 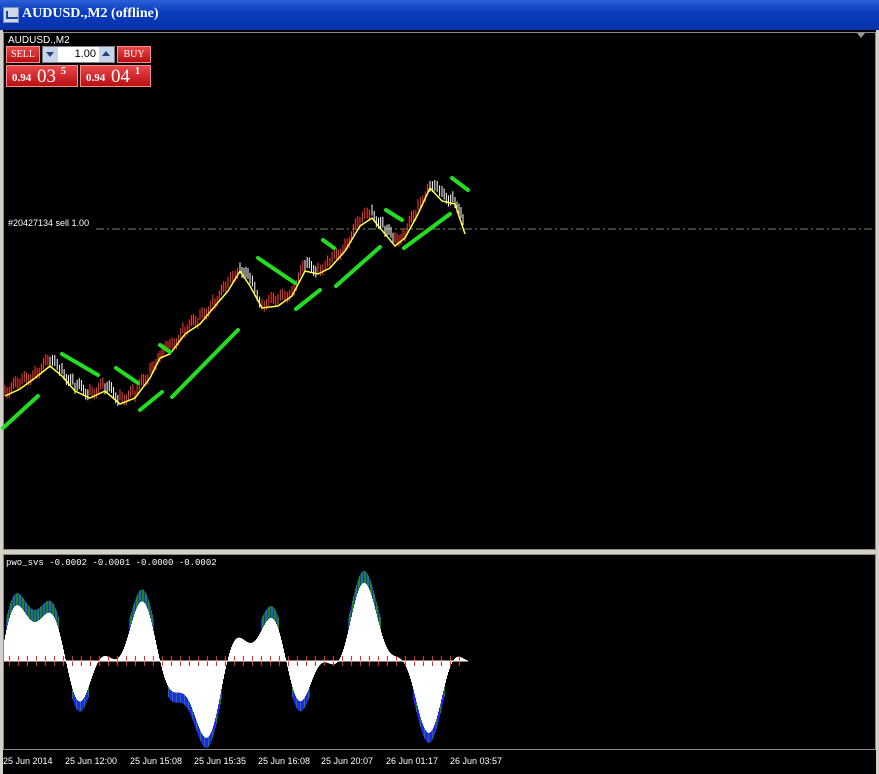 I want to click on lot-increase-icon, so click(x=106, y=54).